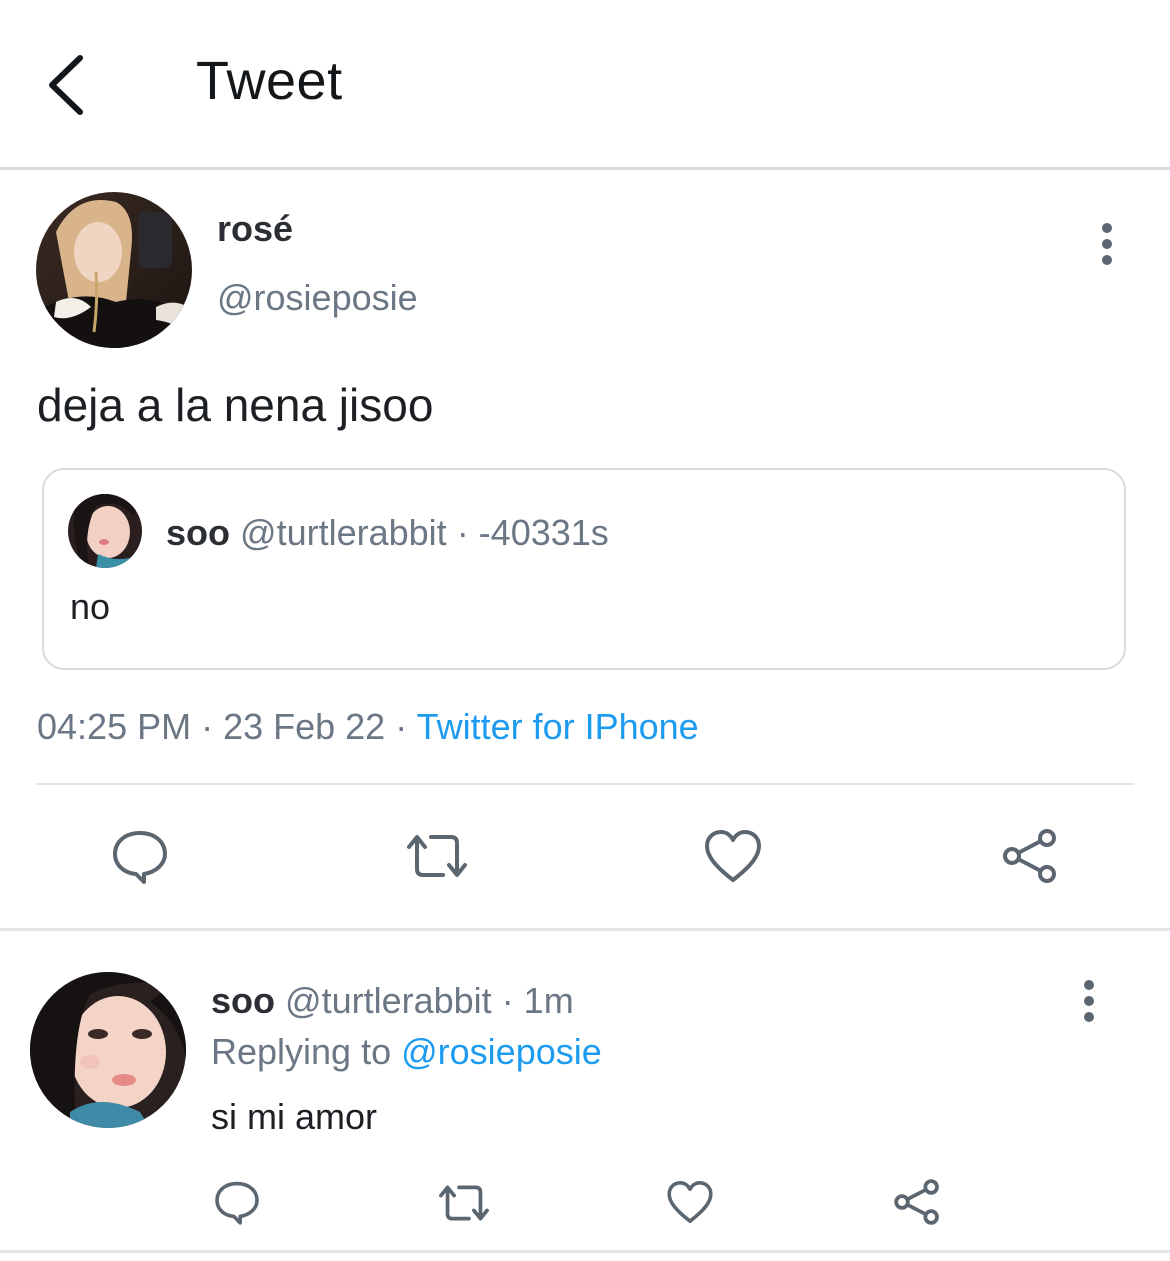 The height and width of the screenshot is (1261, 1170). I want to click on quoted-tweet-time: · -40331s, so click(532, 532).